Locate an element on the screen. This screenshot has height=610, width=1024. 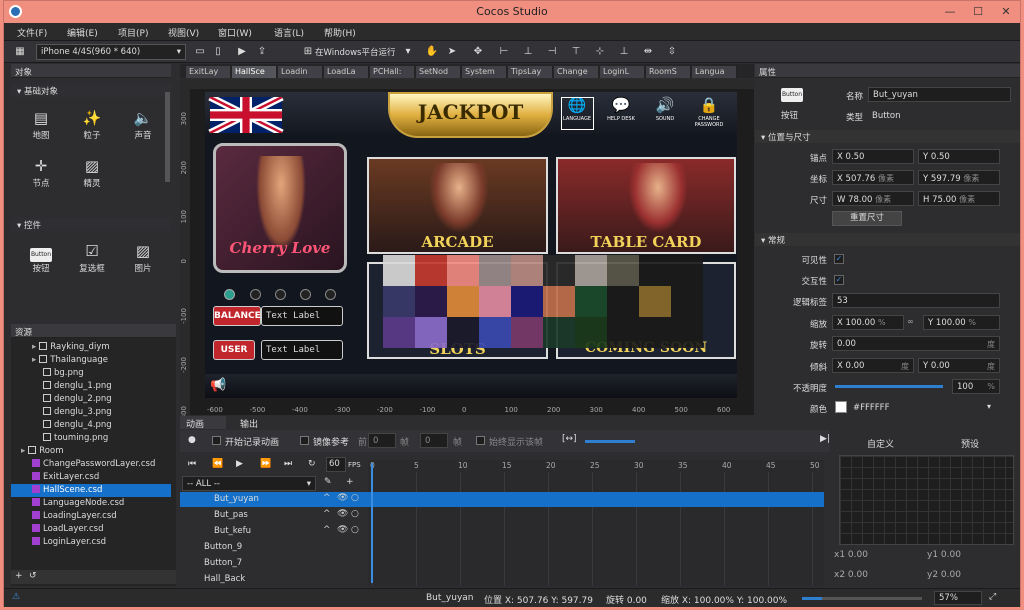
tab-output: 输出 is located at coordinates (249, 422).